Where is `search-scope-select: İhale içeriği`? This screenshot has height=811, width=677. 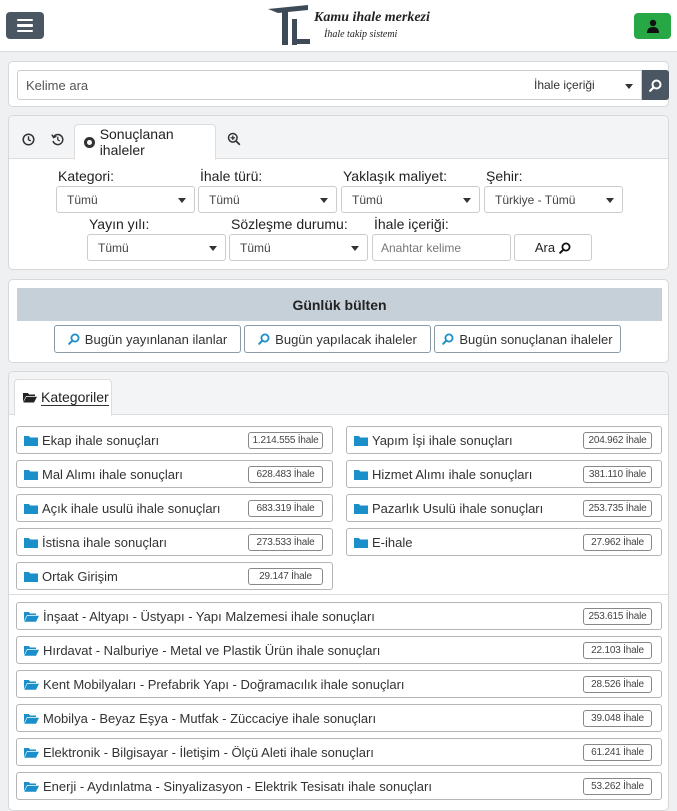
search-scope-select: İhale içeriği is located at coordinates (583, 85).